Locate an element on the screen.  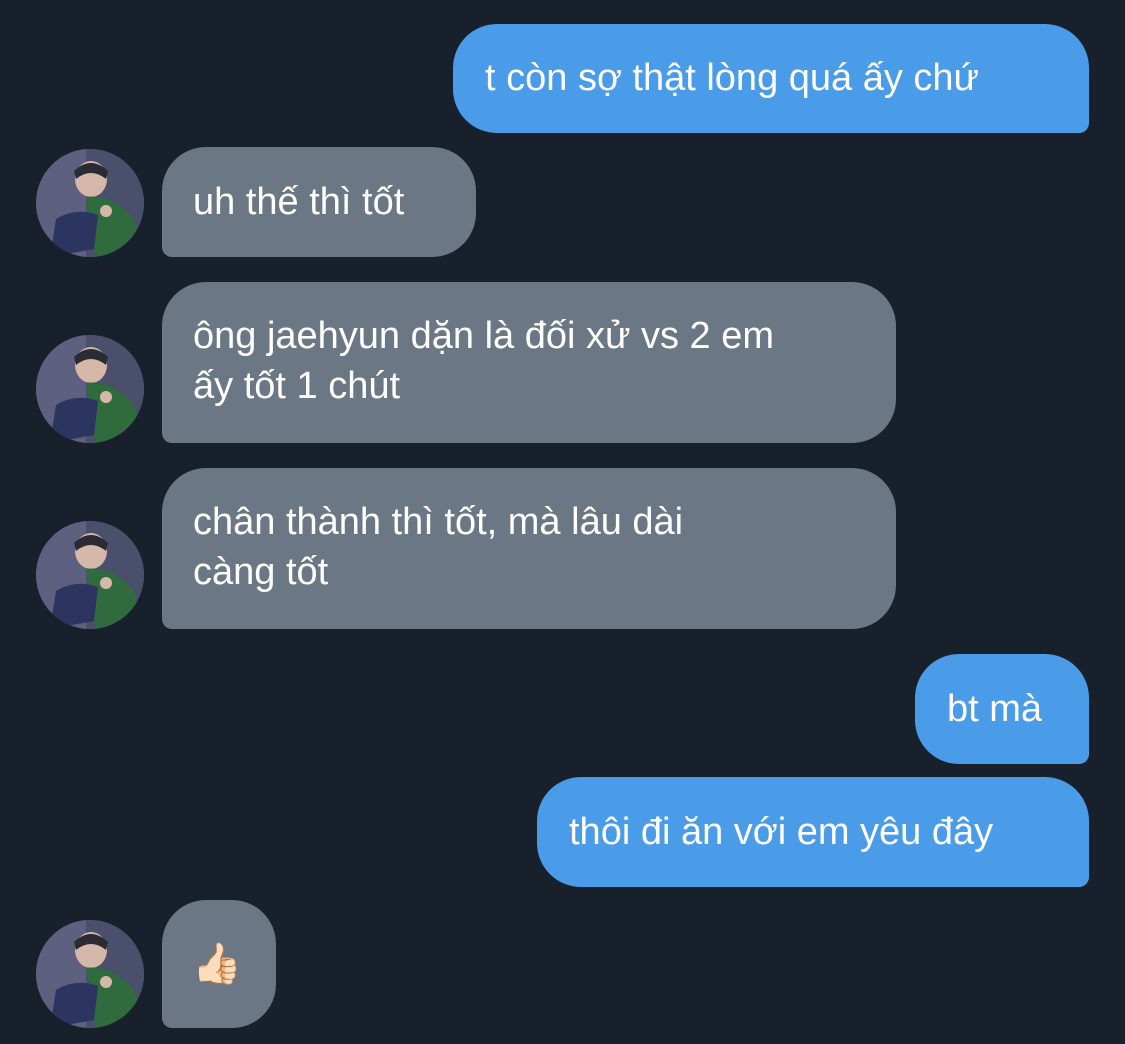
message-bubble-received: chân thành thì tốt, mà lâu dài càng tốt is located at coordinates (529, 548).